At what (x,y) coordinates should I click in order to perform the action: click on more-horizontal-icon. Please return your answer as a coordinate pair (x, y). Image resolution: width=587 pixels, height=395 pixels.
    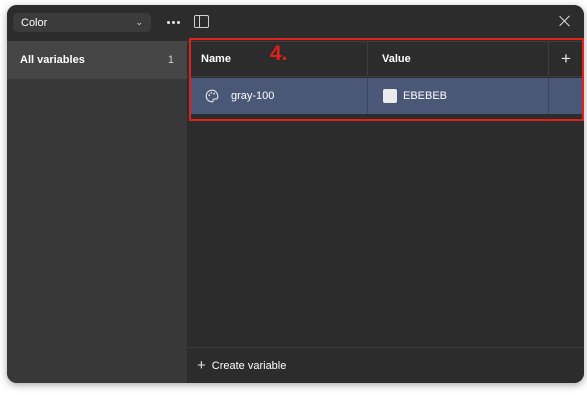
    Looking at the image, I should click on (168, 22).